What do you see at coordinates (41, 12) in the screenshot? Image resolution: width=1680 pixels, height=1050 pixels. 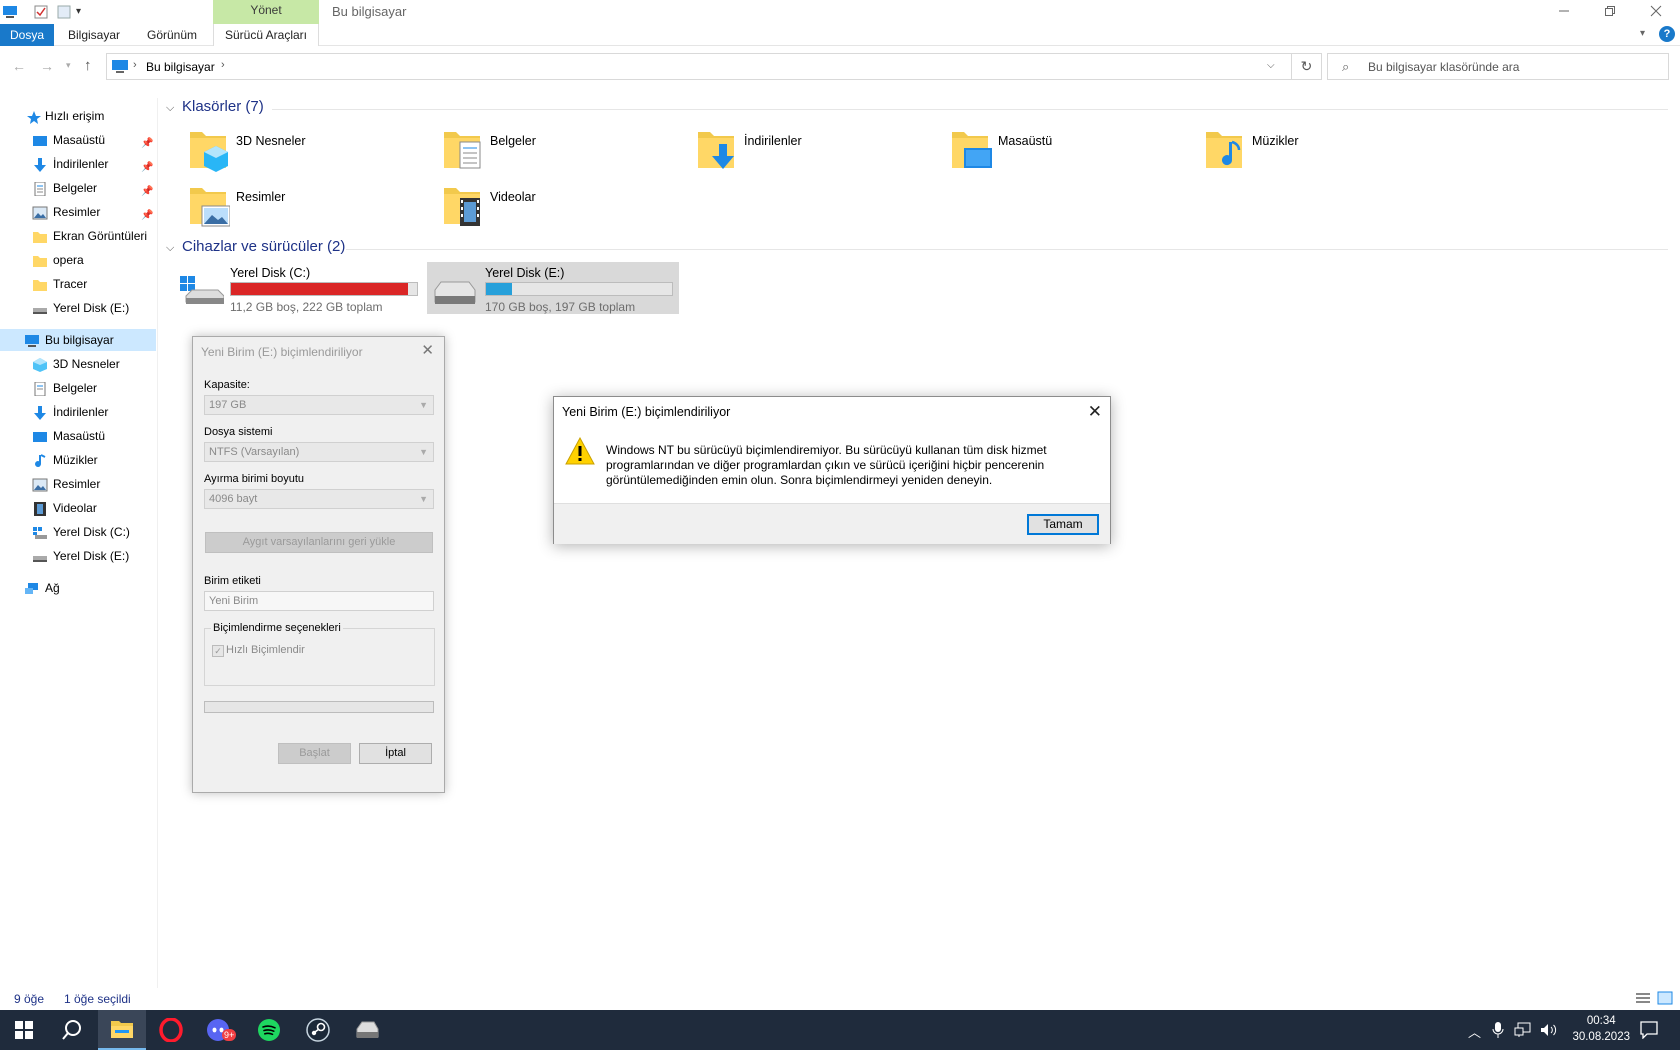 I see `properties-icon` at bounding box center [41, 12].